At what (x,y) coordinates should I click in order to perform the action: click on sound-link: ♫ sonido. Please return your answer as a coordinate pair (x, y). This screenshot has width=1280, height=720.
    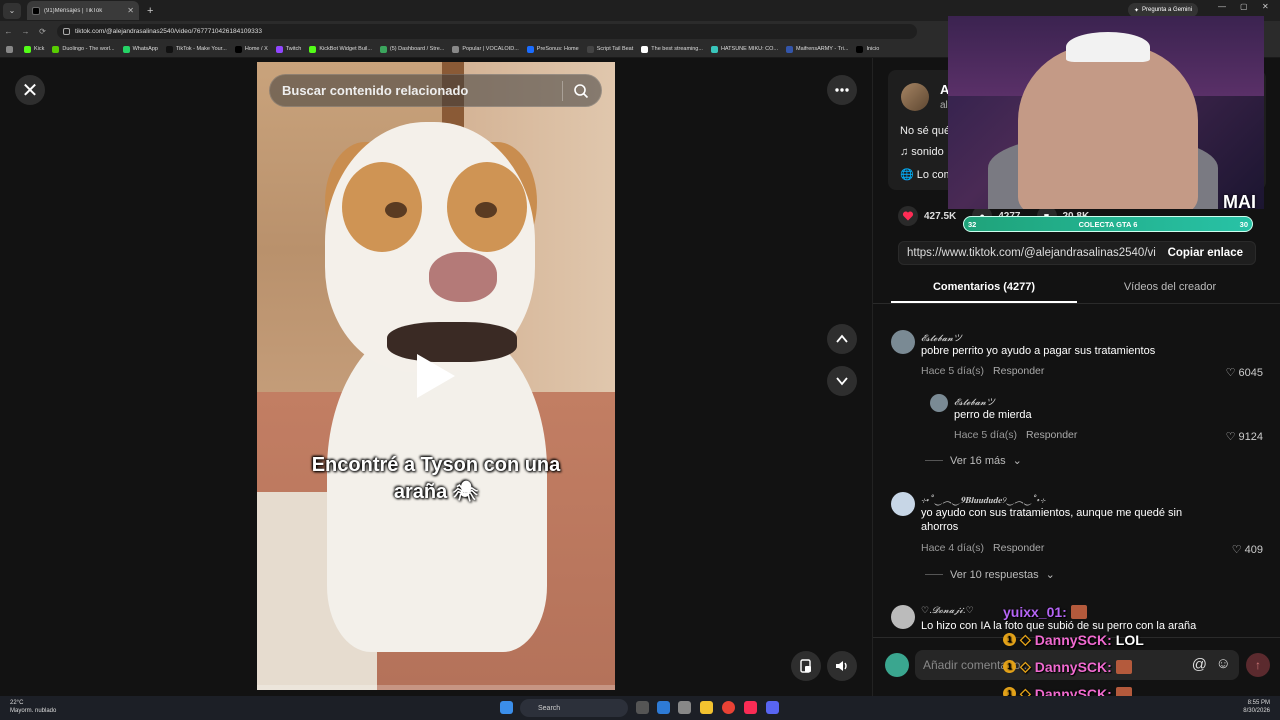
    Looking at the image, I should click on (922, 152).